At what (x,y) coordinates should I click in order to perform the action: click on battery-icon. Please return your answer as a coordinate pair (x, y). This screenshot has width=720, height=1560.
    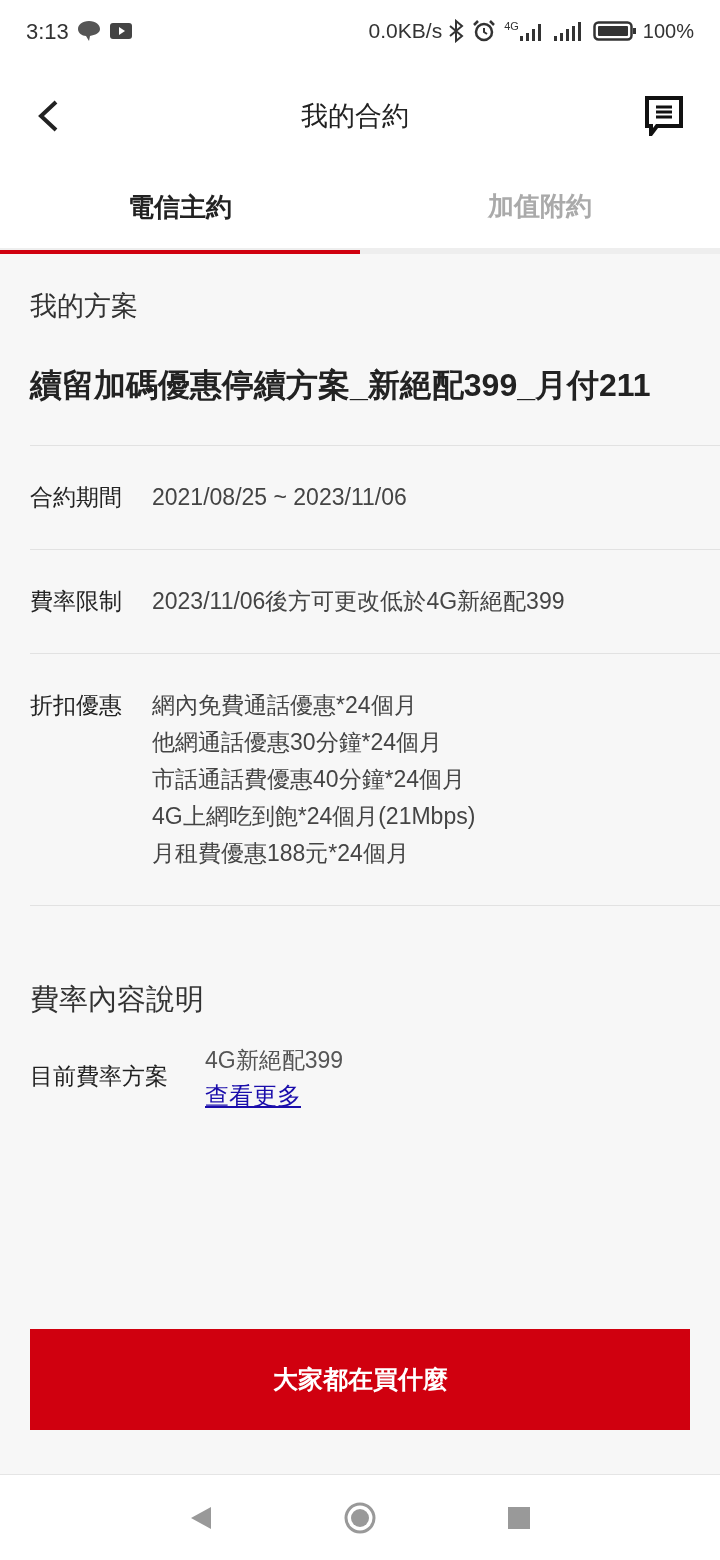
    Looking at the image, I should click on (614, 31).